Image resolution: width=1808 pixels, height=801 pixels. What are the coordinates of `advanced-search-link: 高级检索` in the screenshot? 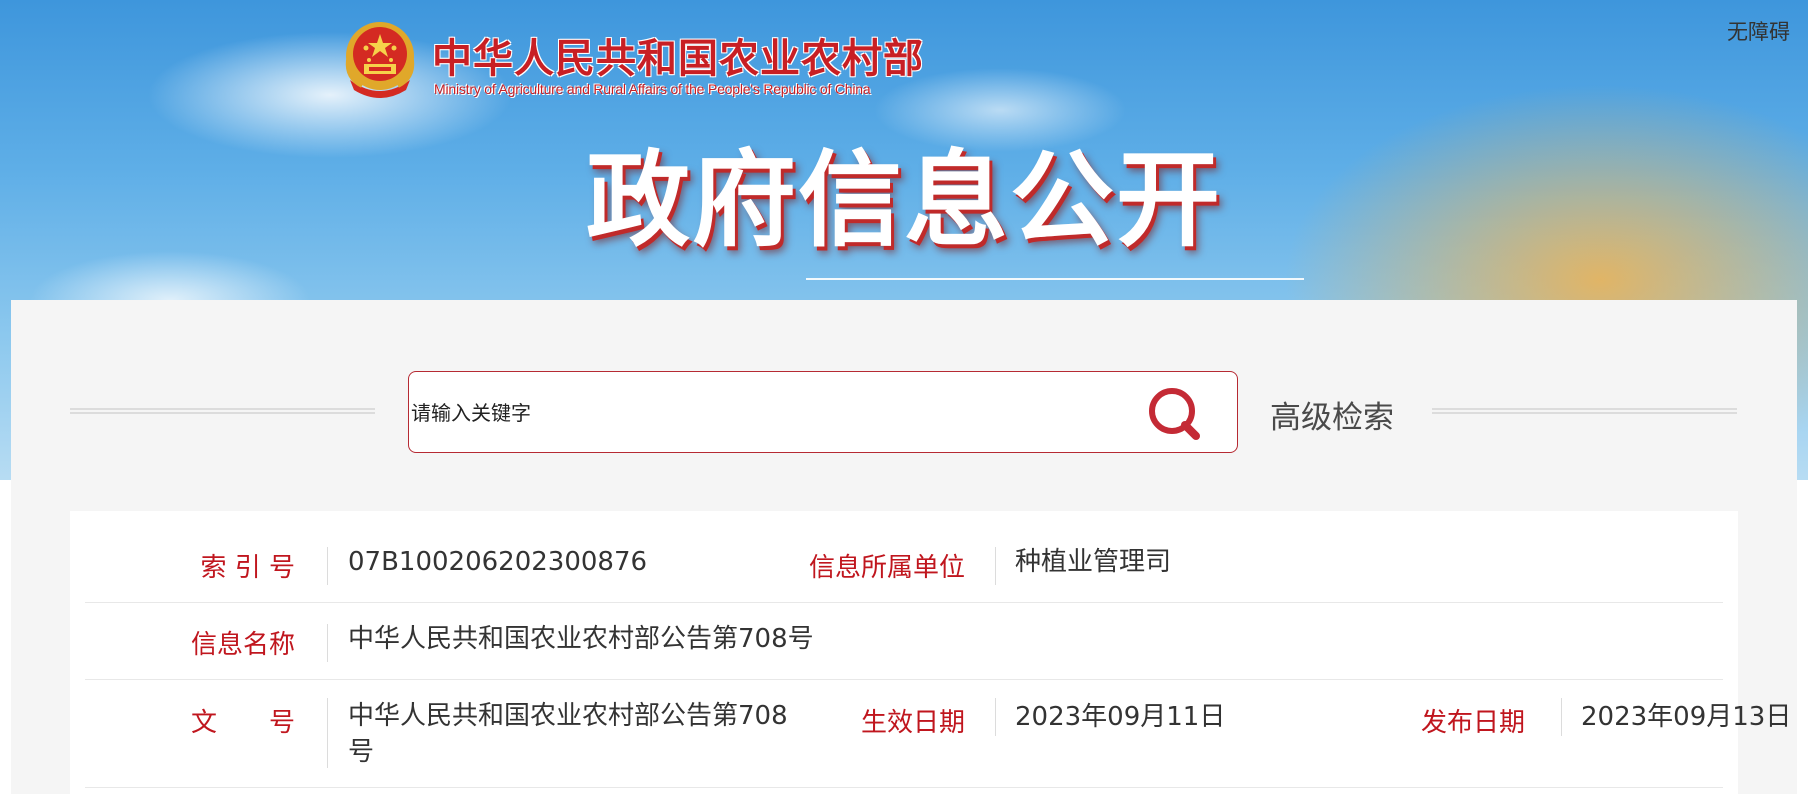 It's located at (1332, 414).